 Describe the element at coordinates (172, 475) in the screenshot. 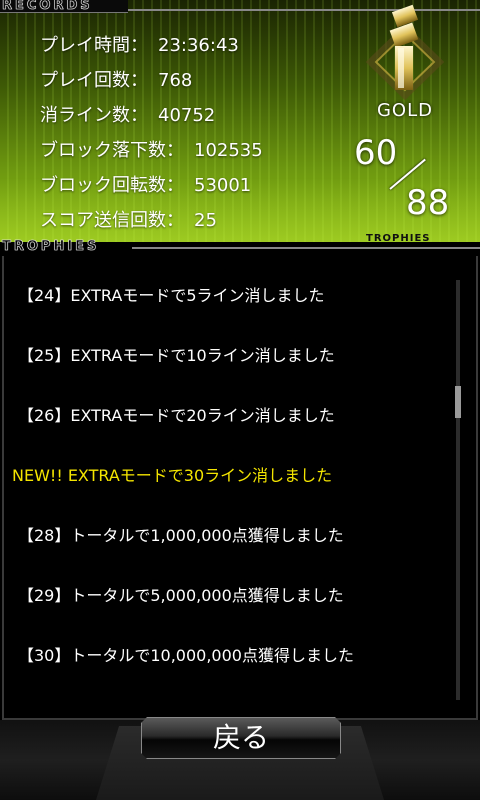

I see `trophy-item-new: NEW!! EXTRAモードで30ライン消しました` at that location.